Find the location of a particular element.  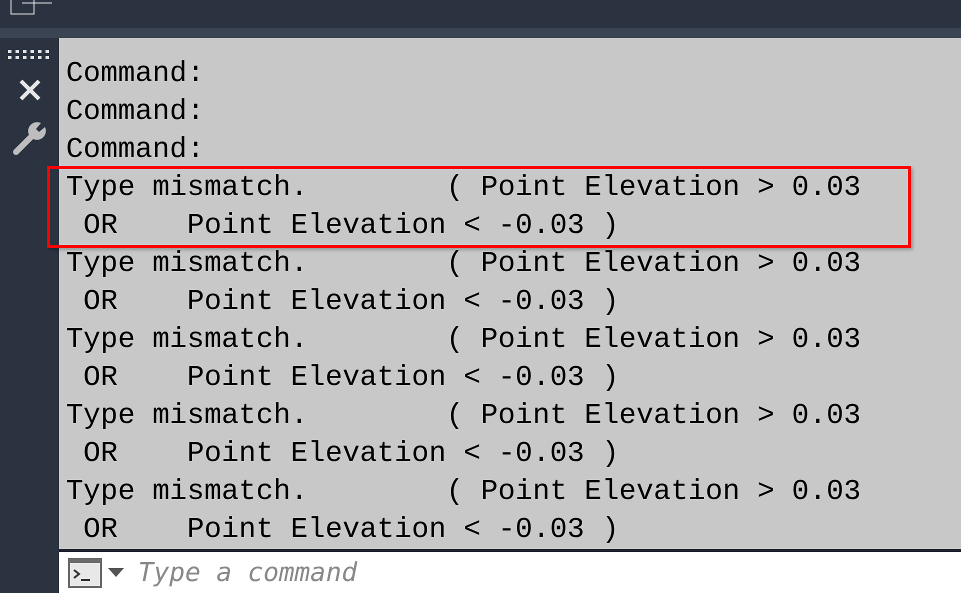

terminal-icon is located at coordinates (85, 573).